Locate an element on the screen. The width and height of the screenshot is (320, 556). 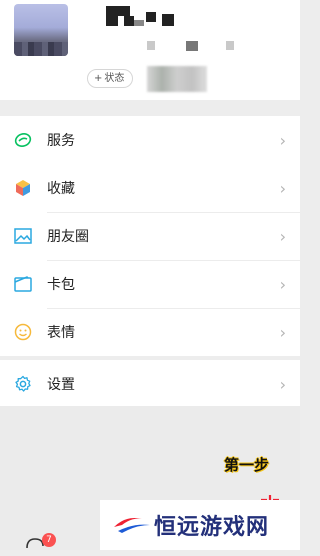
menu-item-label: 朋友圈 is located at coordinates (68, 237).